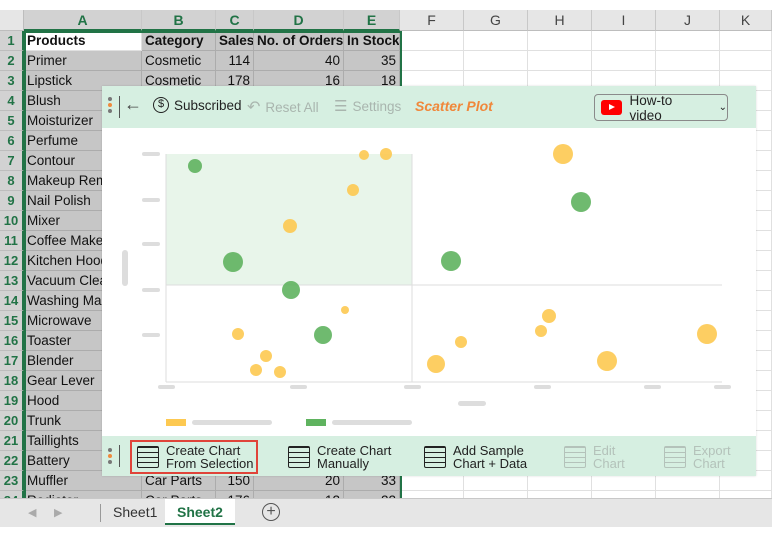  What do you see at coordinates (235, 494) in the screenshot?
I see `cell: 176` at bounding box center [235, 494].